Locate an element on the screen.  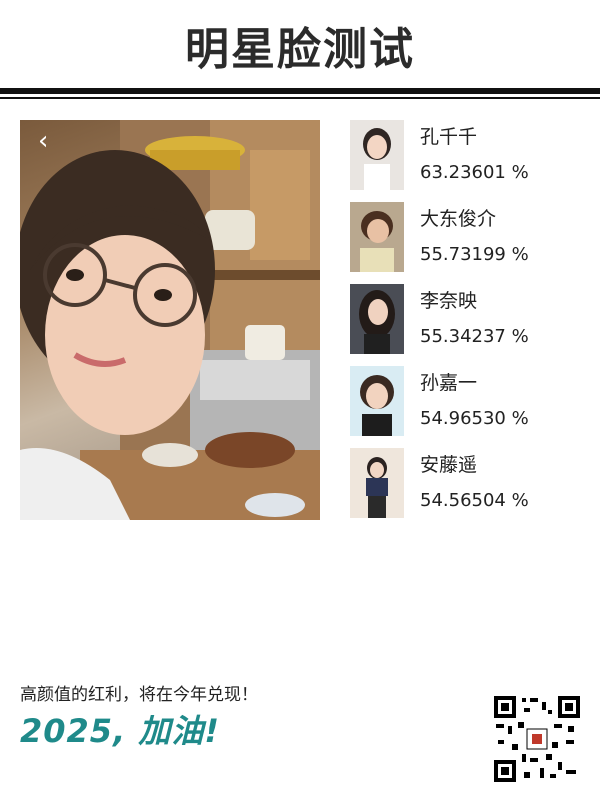
qr-code is located at coordinates (537, 739).